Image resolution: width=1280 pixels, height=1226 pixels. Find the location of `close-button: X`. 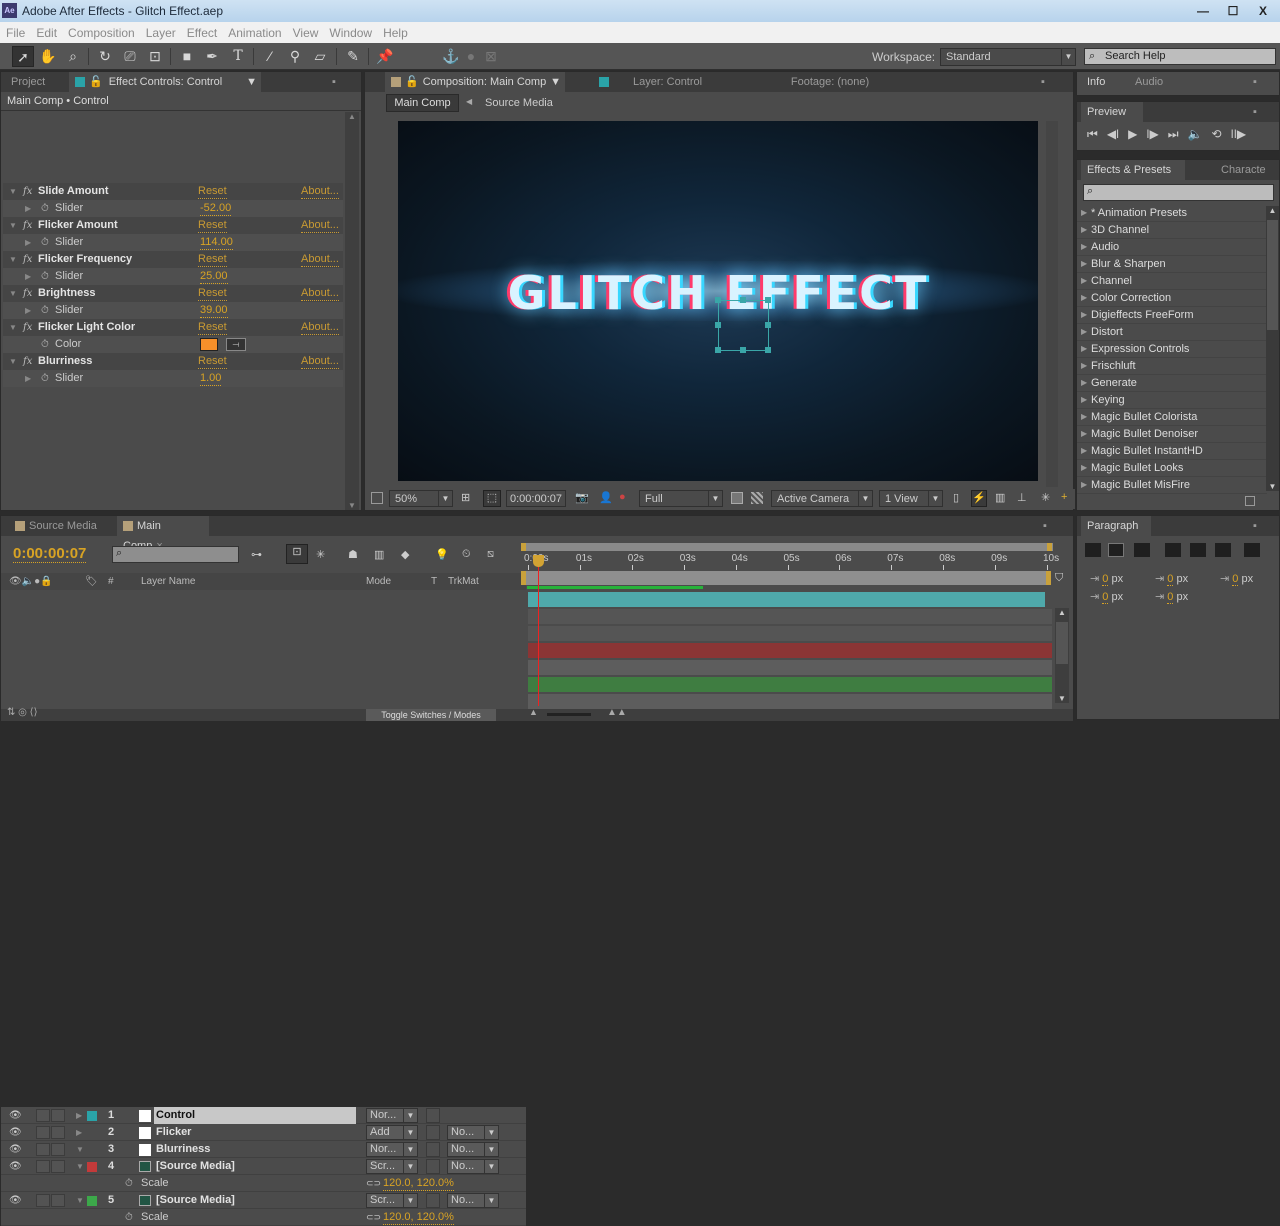

close-button: X is located at coordinates (1263, 11).